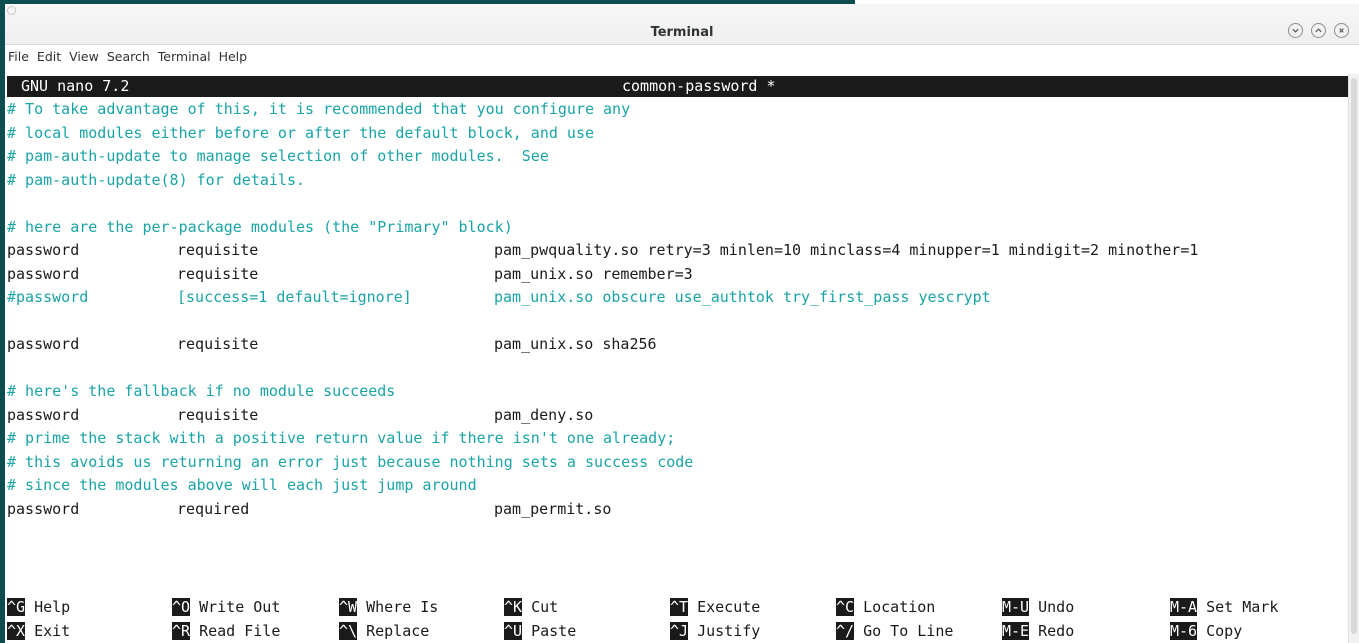 The width and height of the screenshot is (1359, 643). What do you see at coordinates (699, 86) in the screenshot?
I see `nano-filename: common-password *` at bounding box center [699, 86].